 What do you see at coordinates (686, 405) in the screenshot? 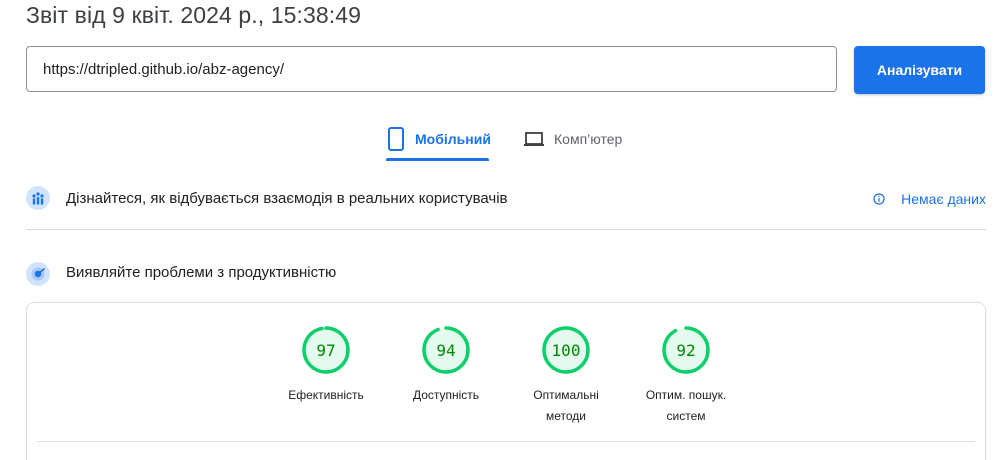
I see `score-label: Оптим. пошук. систем` at bounding box center [686, 405].